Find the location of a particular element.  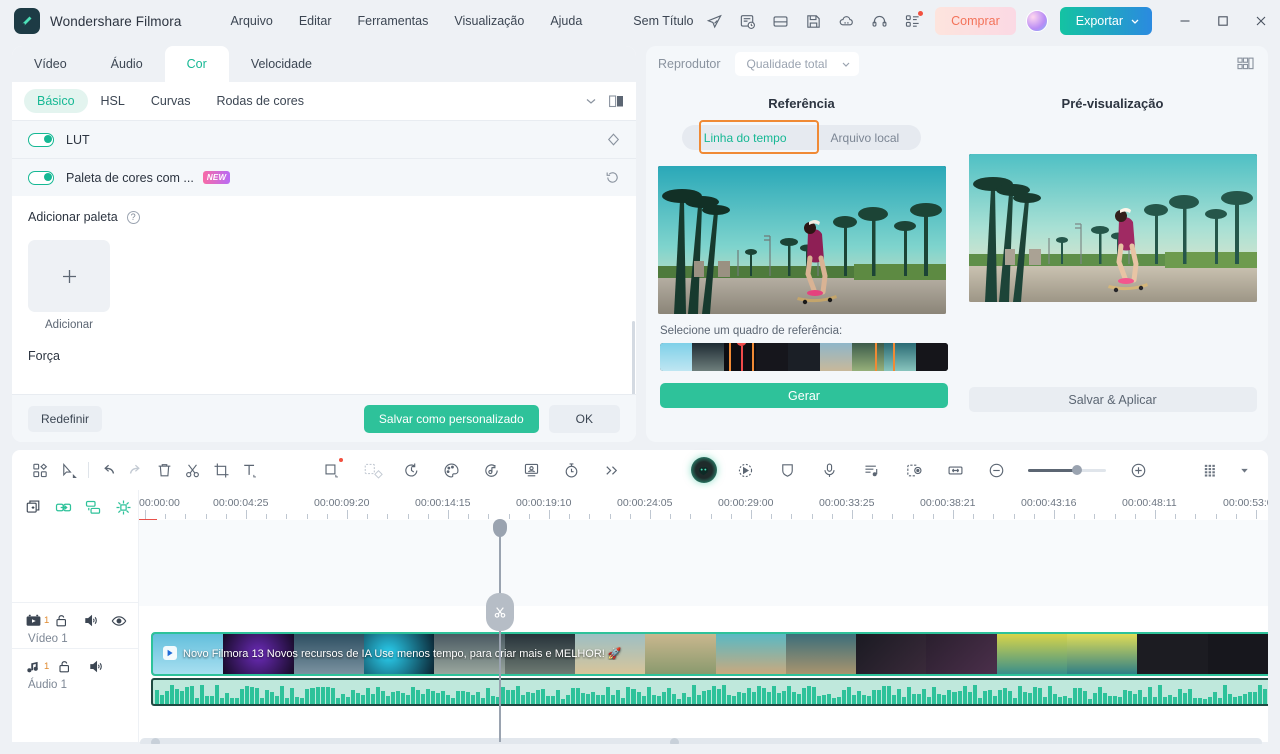

export-button: Exportar is located at coordinates (1105, 21).